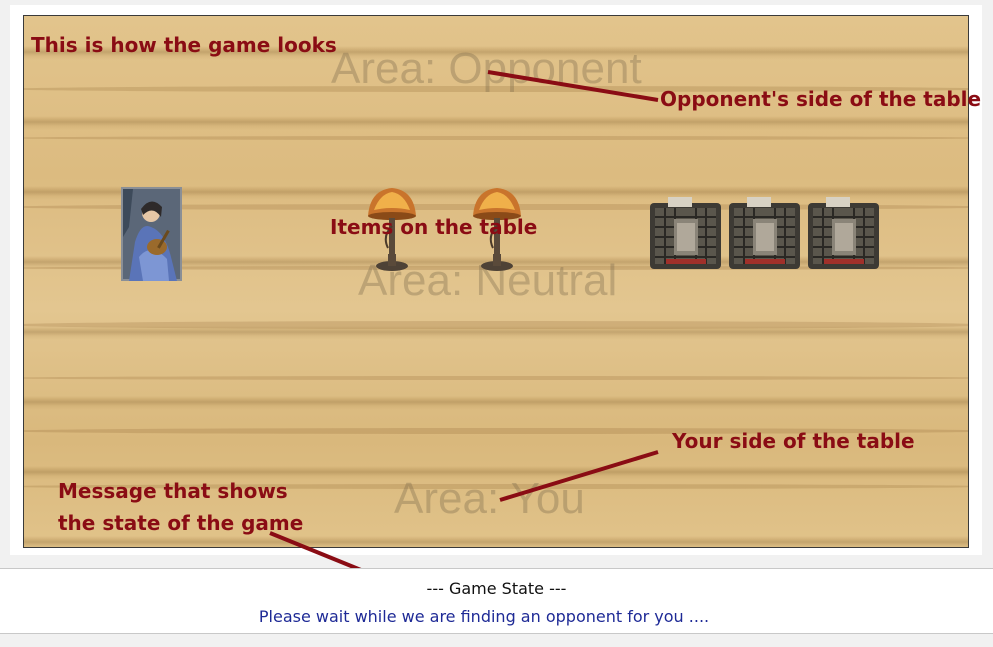 This screenshot has width=993, height=647. I want to click on annotation-message-state: Message that shows the state of the game, so click(181, 507).